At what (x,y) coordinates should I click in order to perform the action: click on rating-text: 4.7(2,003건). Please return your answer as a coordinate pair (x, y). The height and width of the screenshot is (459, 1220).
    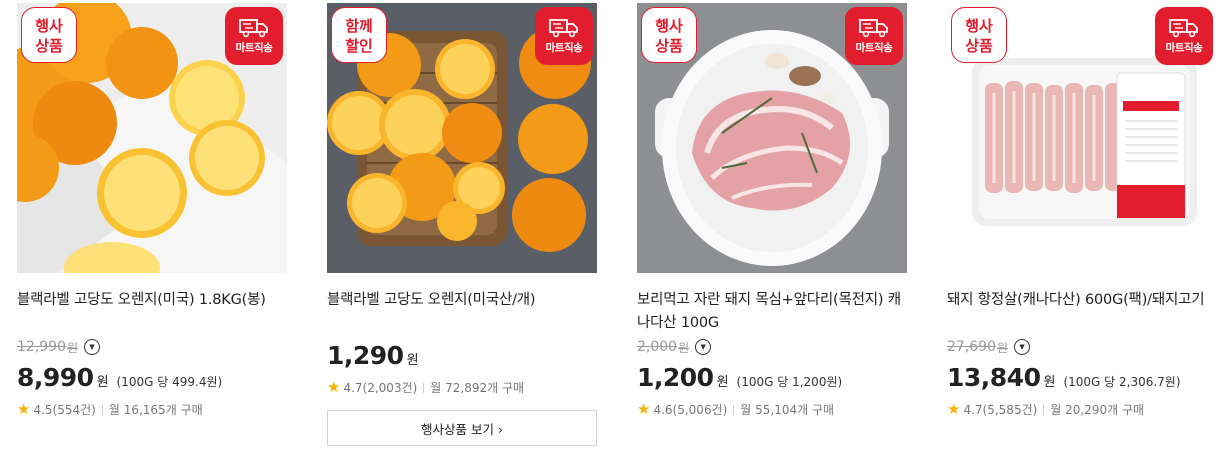
    Looking at the image, I should click on (380, 388).